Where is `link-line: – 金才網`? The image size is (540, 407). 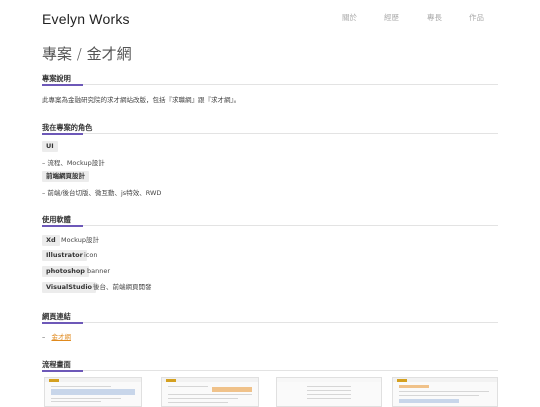
link-line: – 金才網 is located at coordinates (56, 336).